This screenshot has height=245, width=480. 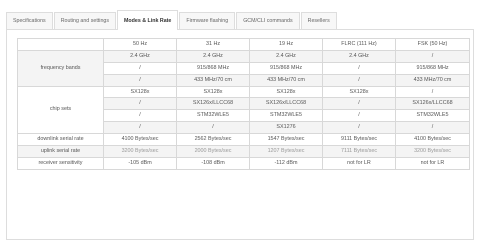 I want to click on row-label-downlink-serial-rate: downlink serial rate, so click(x=60, y=140).